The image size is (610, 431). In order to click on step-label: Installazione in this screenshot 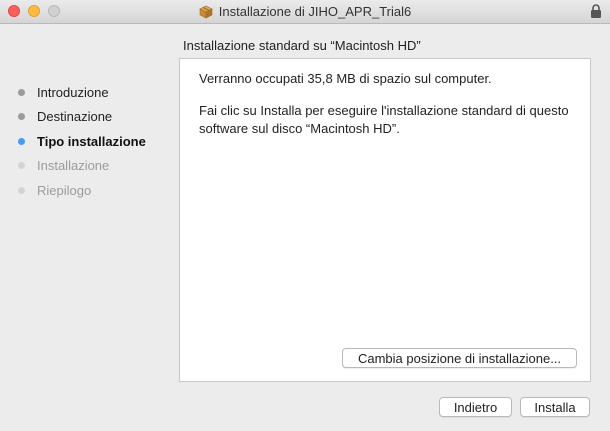, I will do `click(73, 166)`.